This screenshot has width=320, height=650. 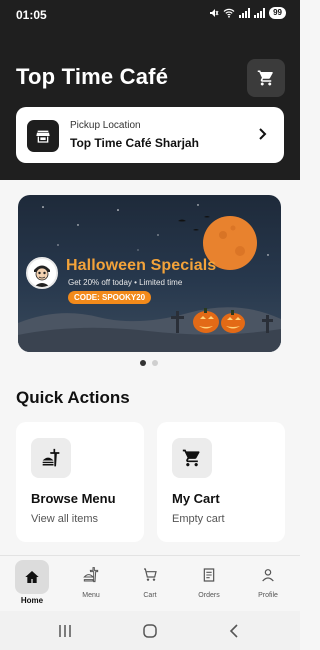 What do you see at coordinates (91, 575) in the screenshot?
I see `menu-icon` at bounding box center [91, 575].